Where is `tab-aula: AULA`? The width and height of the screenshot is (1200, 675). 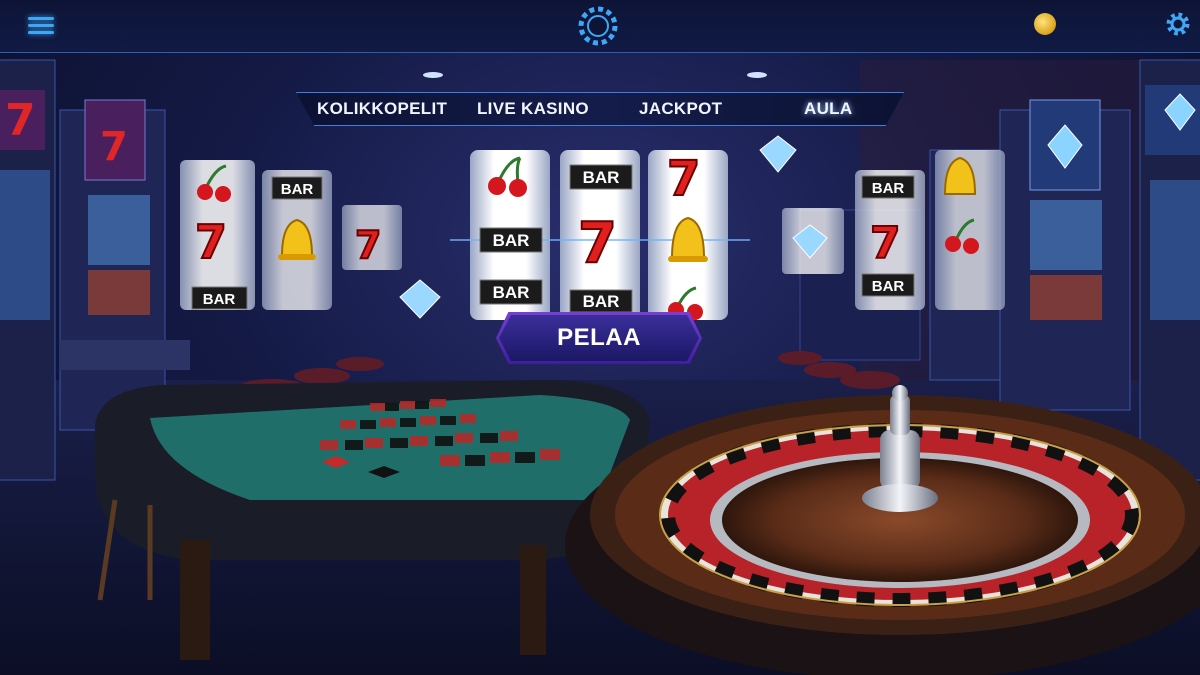
tab-aula: AULA is located at coordinates (828, 109).